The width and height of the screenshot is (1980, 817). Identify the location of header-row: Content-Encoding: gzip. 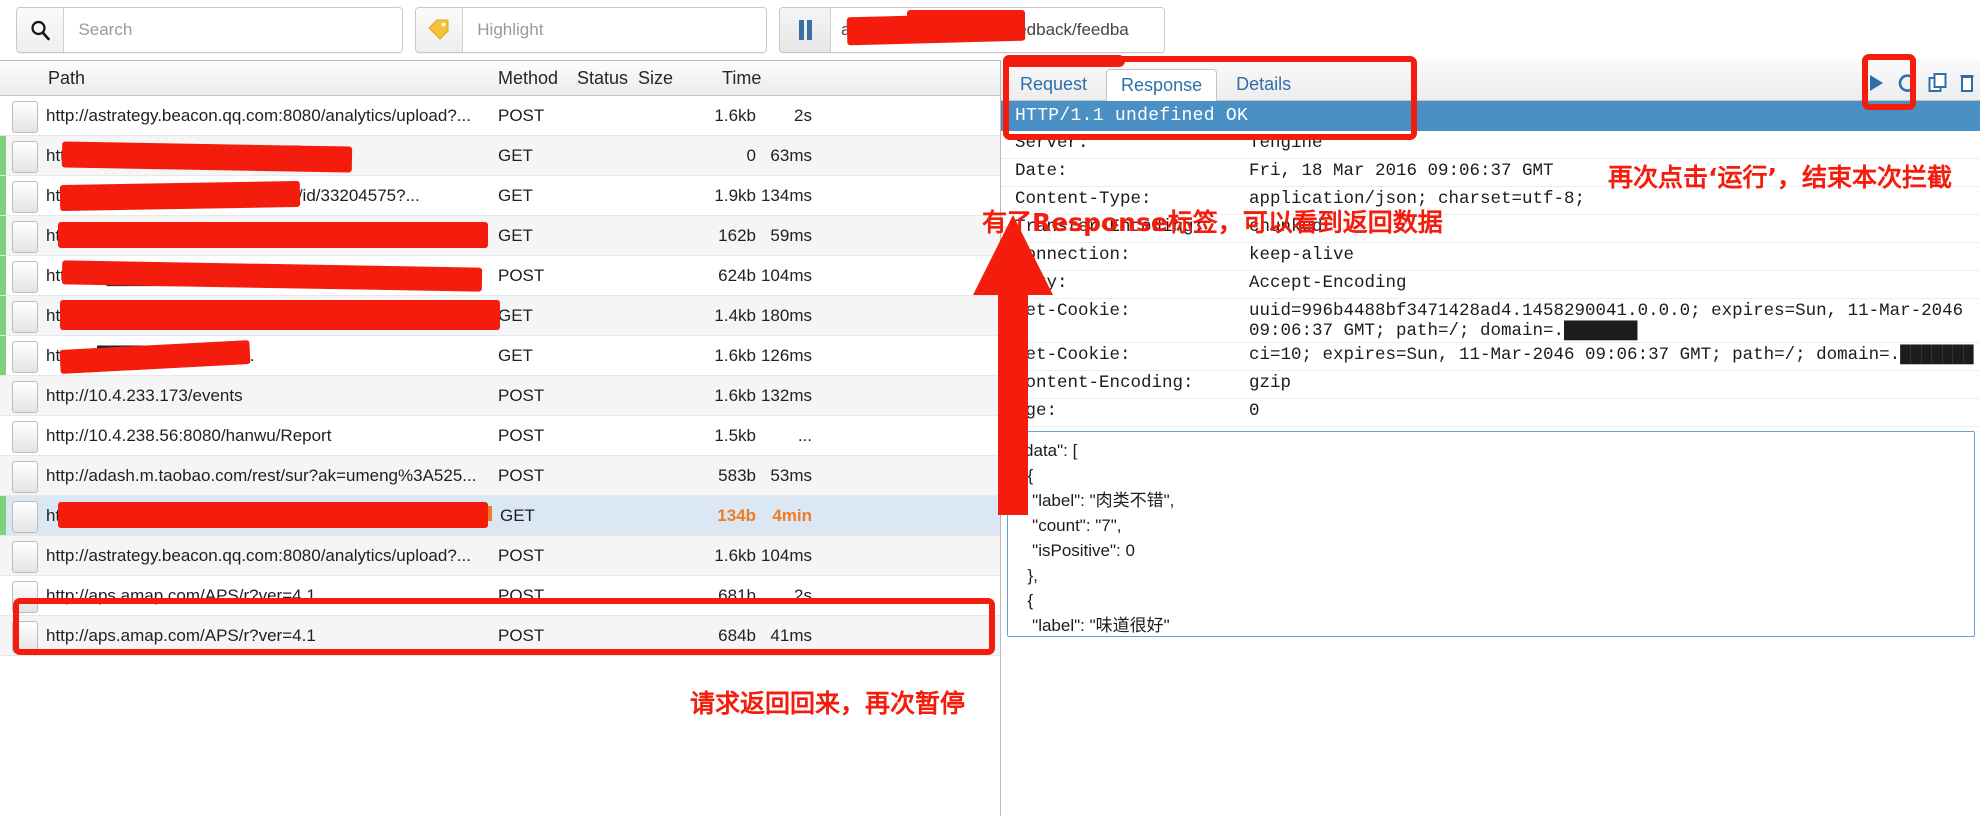
(1490, 385).